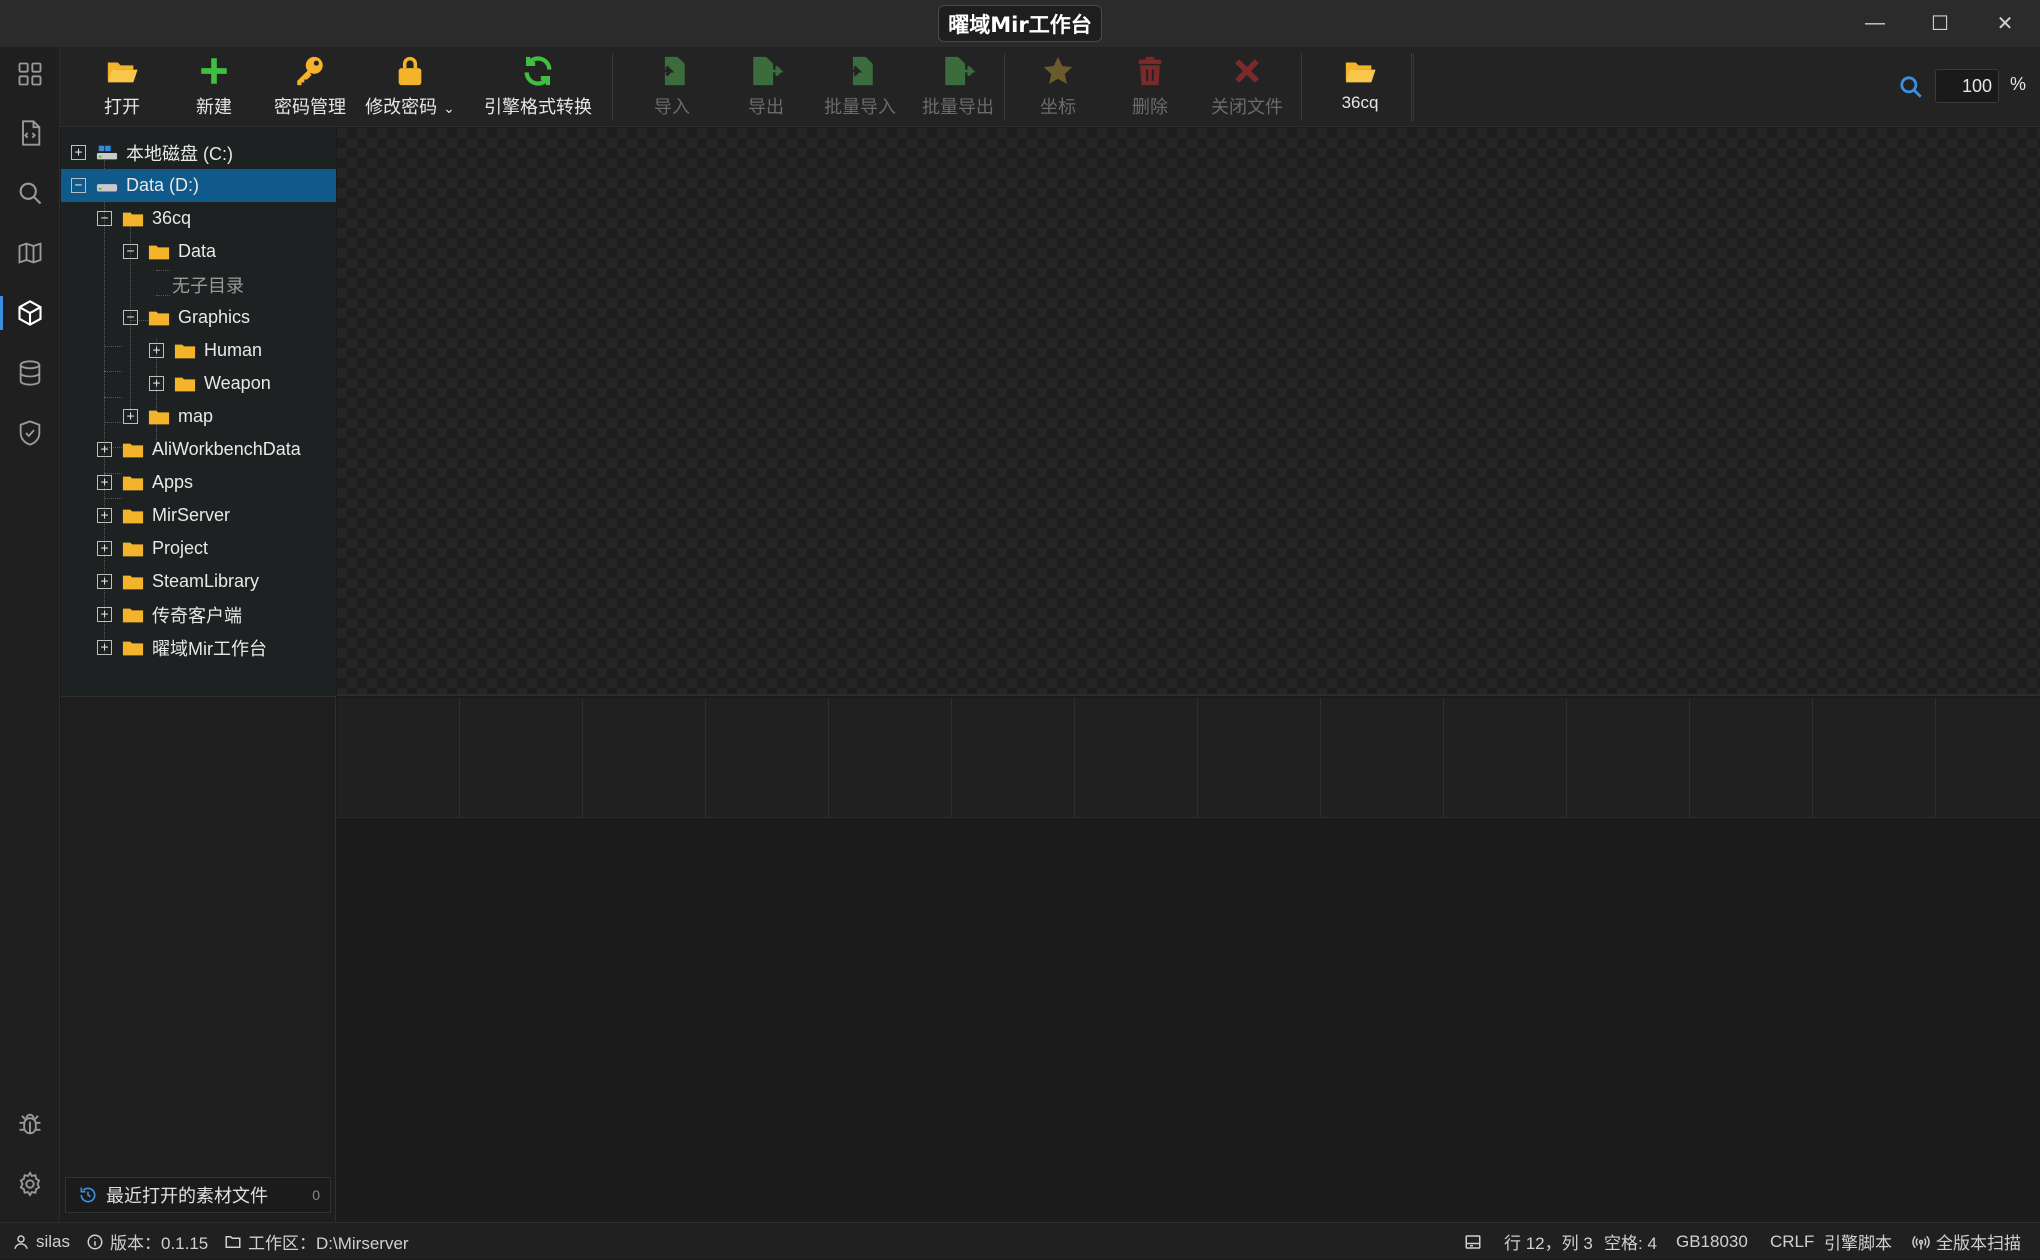  What do you see at coordinates (107, 187) in the screenshot?
I see `drive-icon` at bounding box center [107, 187].